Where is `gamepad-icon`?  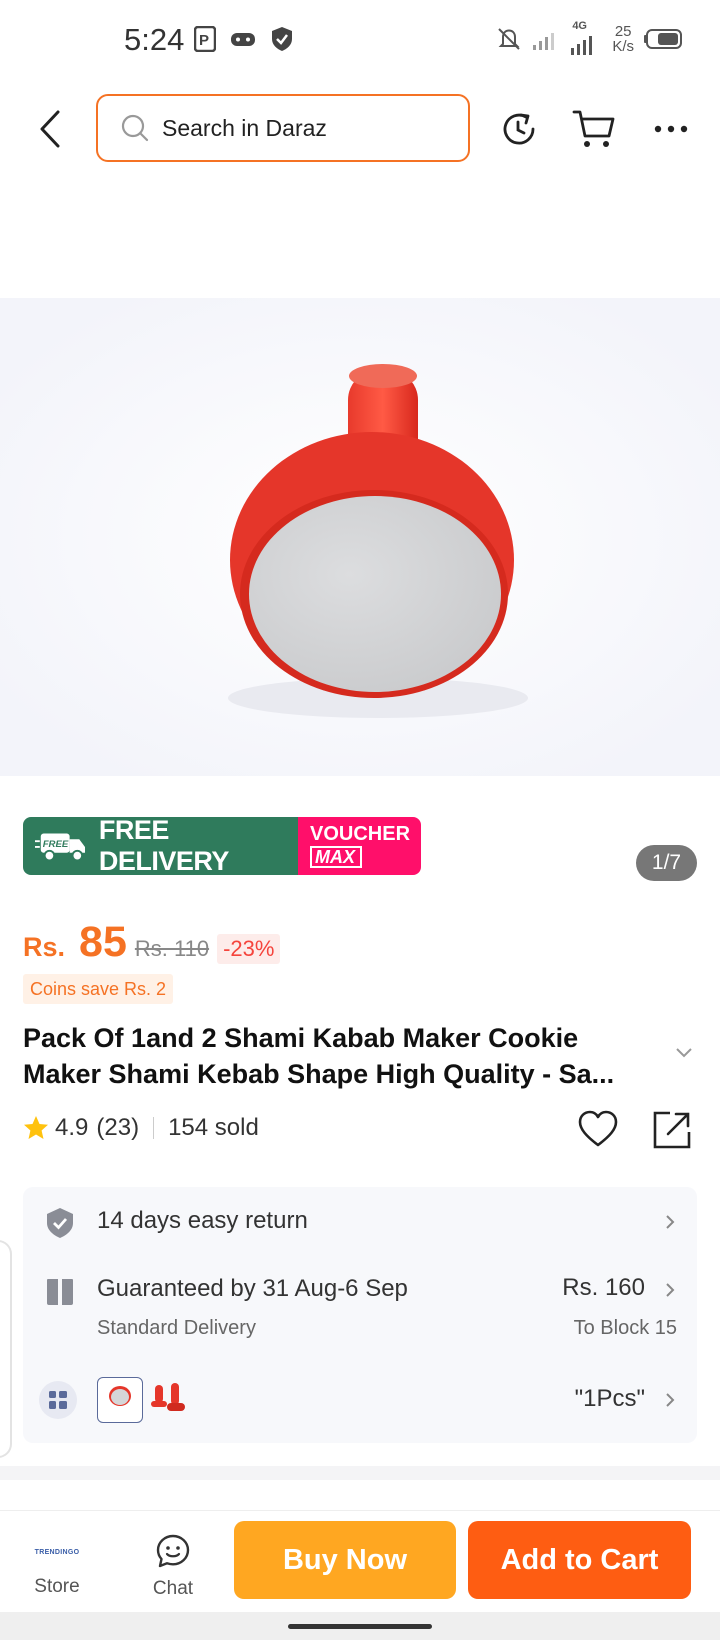 gamepad-icon is located at coordinates (243, 39).